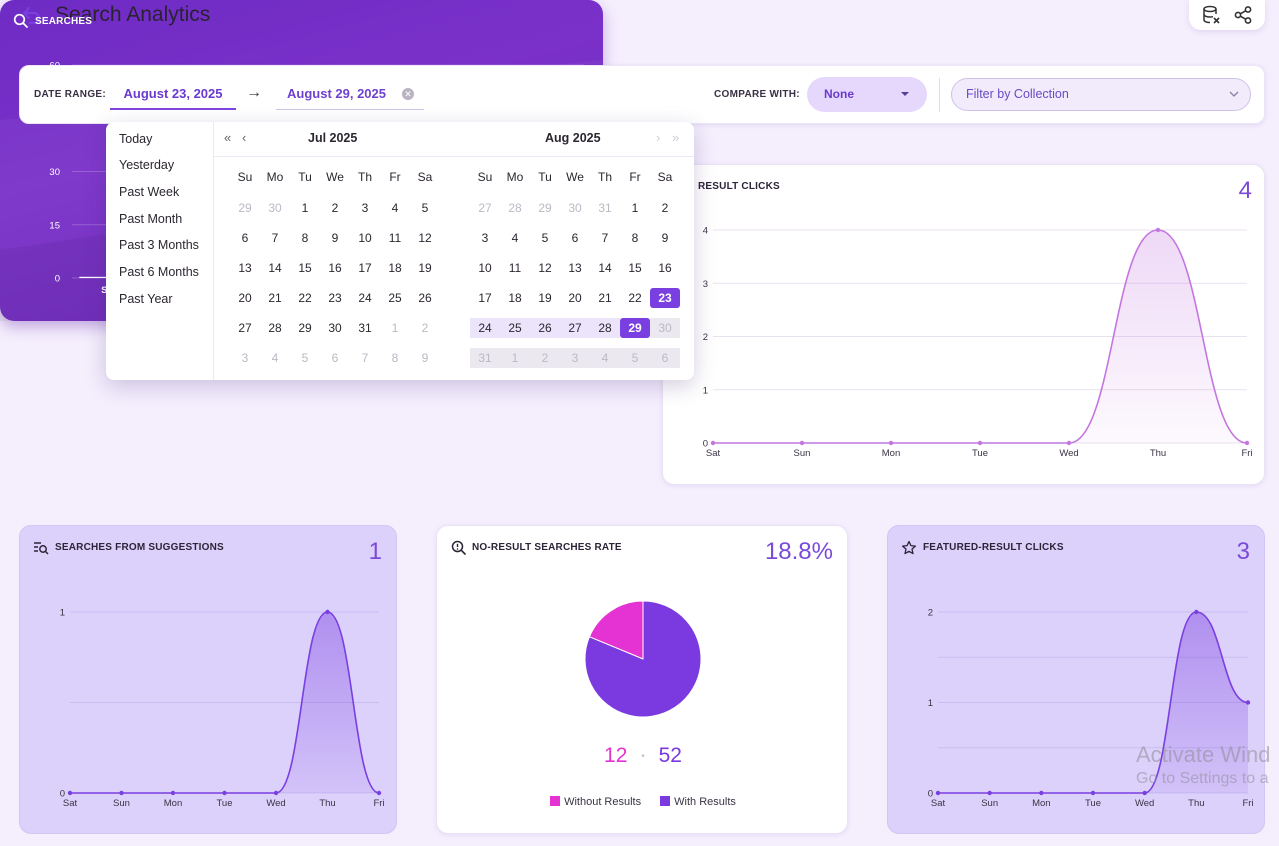  What do you see at coordinates (675, 137) in the screenshot?
I see `next-year-icon: »` at bounding box center [675, 137].